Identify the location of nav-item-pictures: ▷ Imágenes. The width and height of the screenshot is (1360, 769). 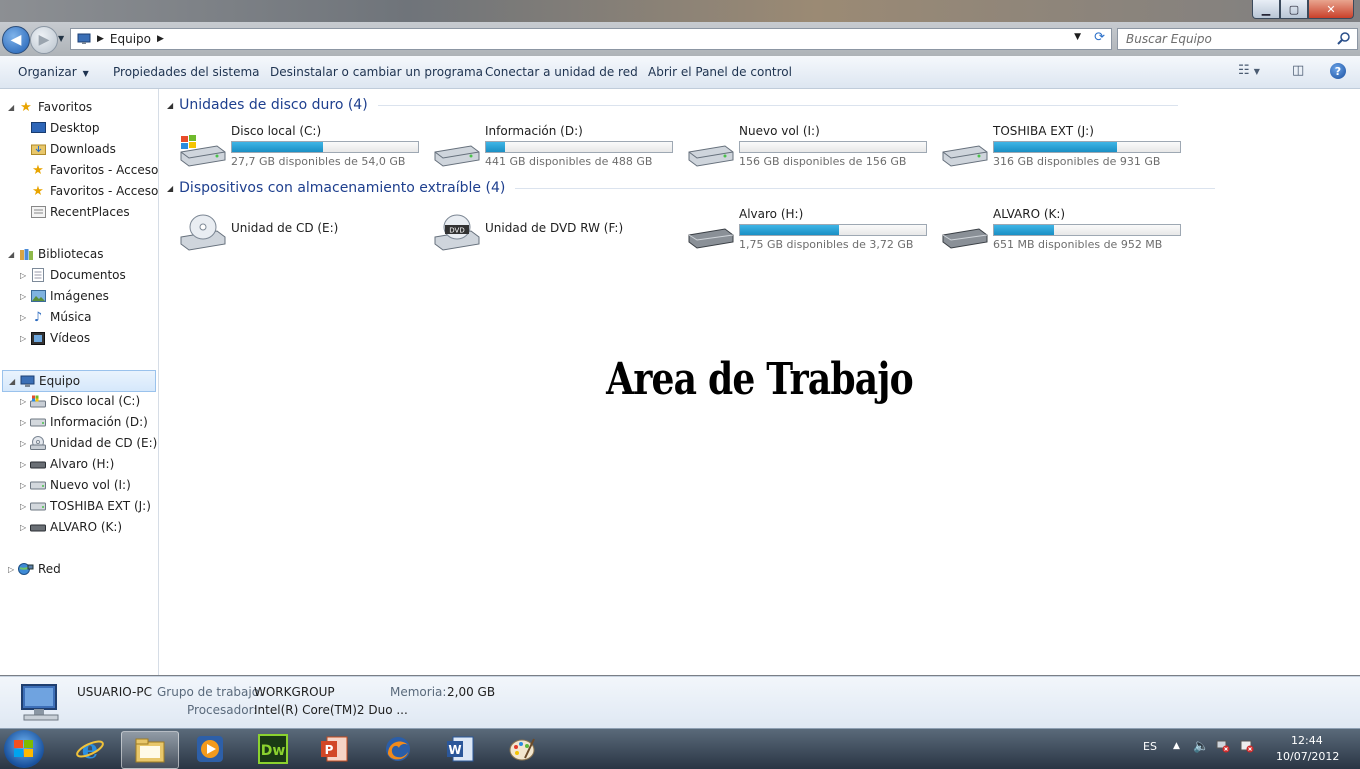
(64, 296).